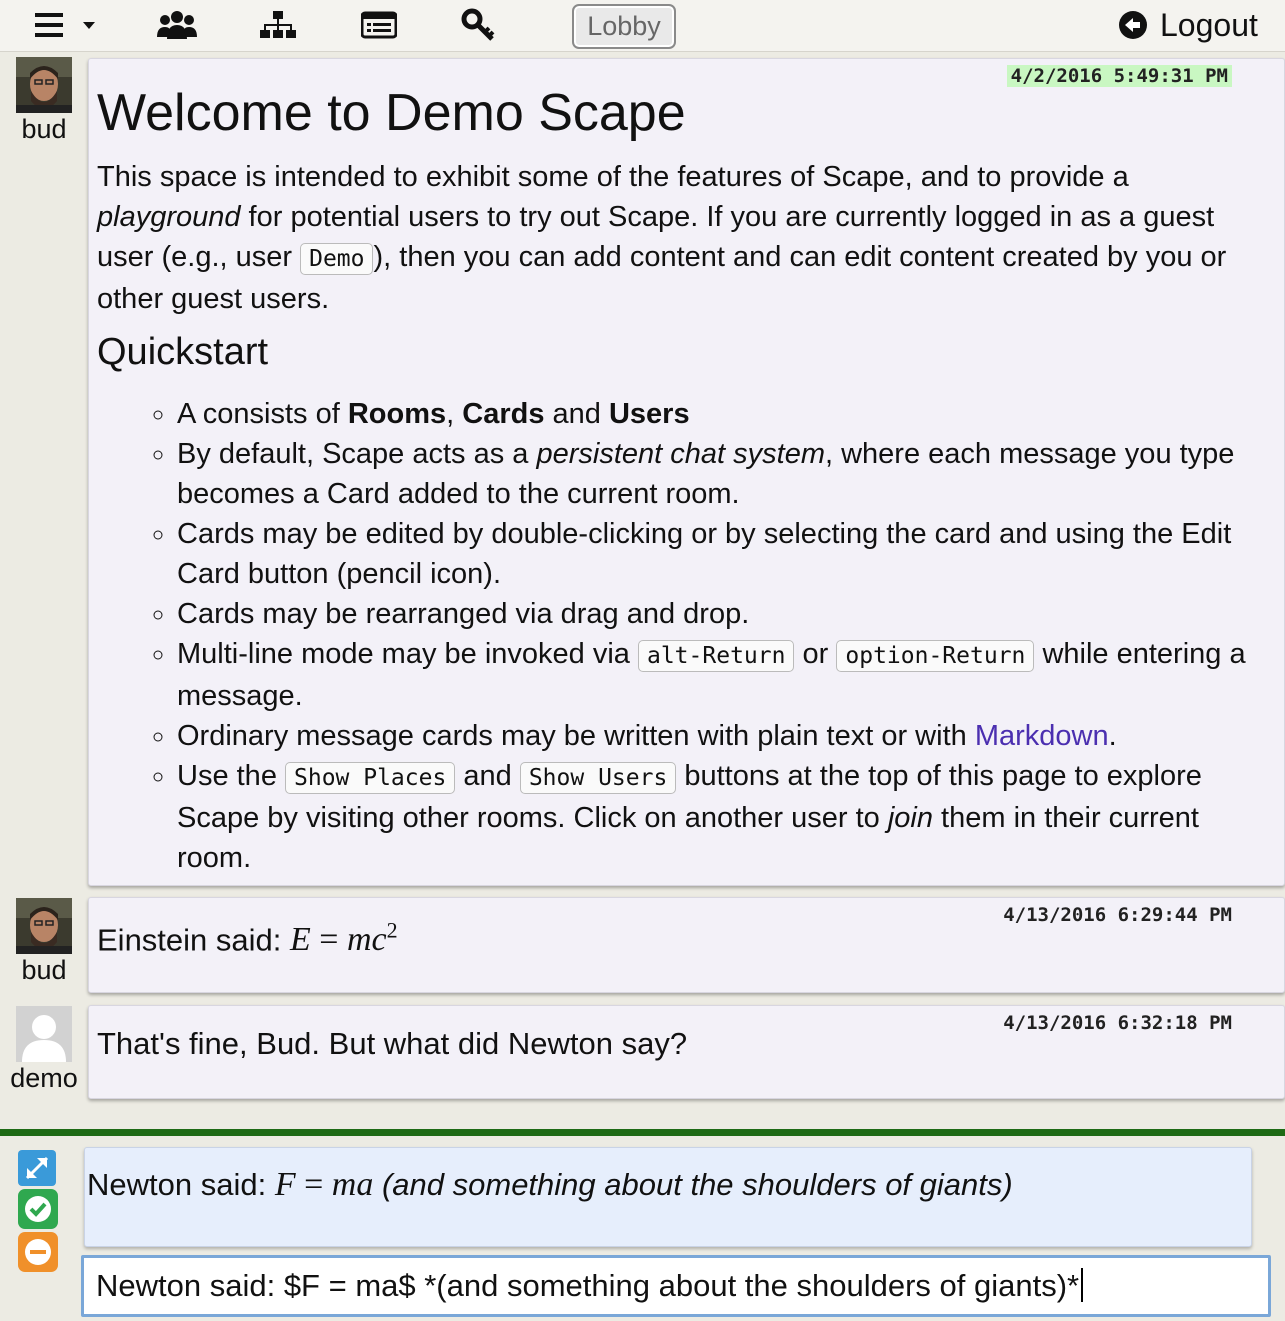  I want to click on math-var: mc, so click(366, 940).